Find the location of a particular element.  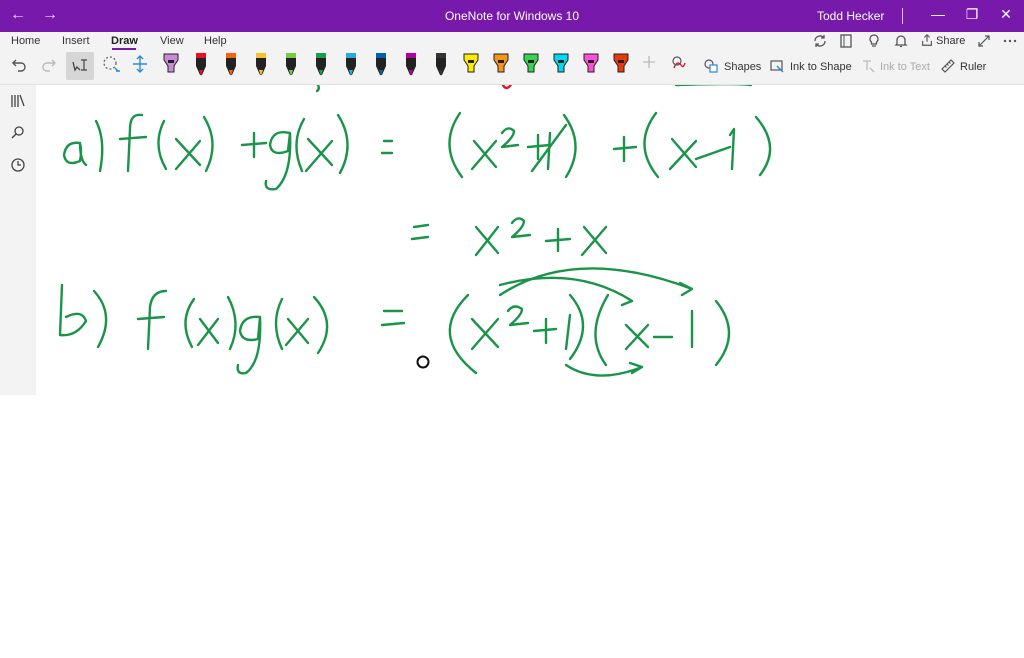

restore-icon: ❐ is located at coordinates (972, 14).